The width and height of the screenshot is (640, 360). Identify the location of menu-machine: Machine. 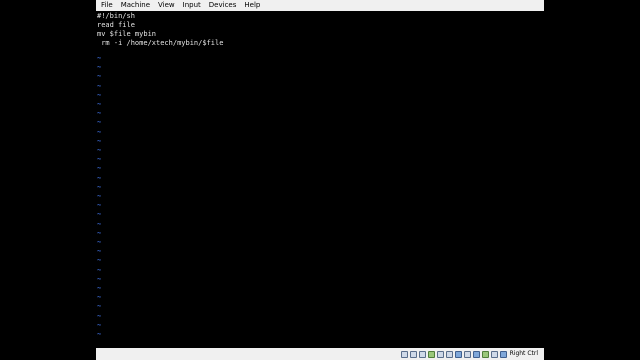
(135, 5).